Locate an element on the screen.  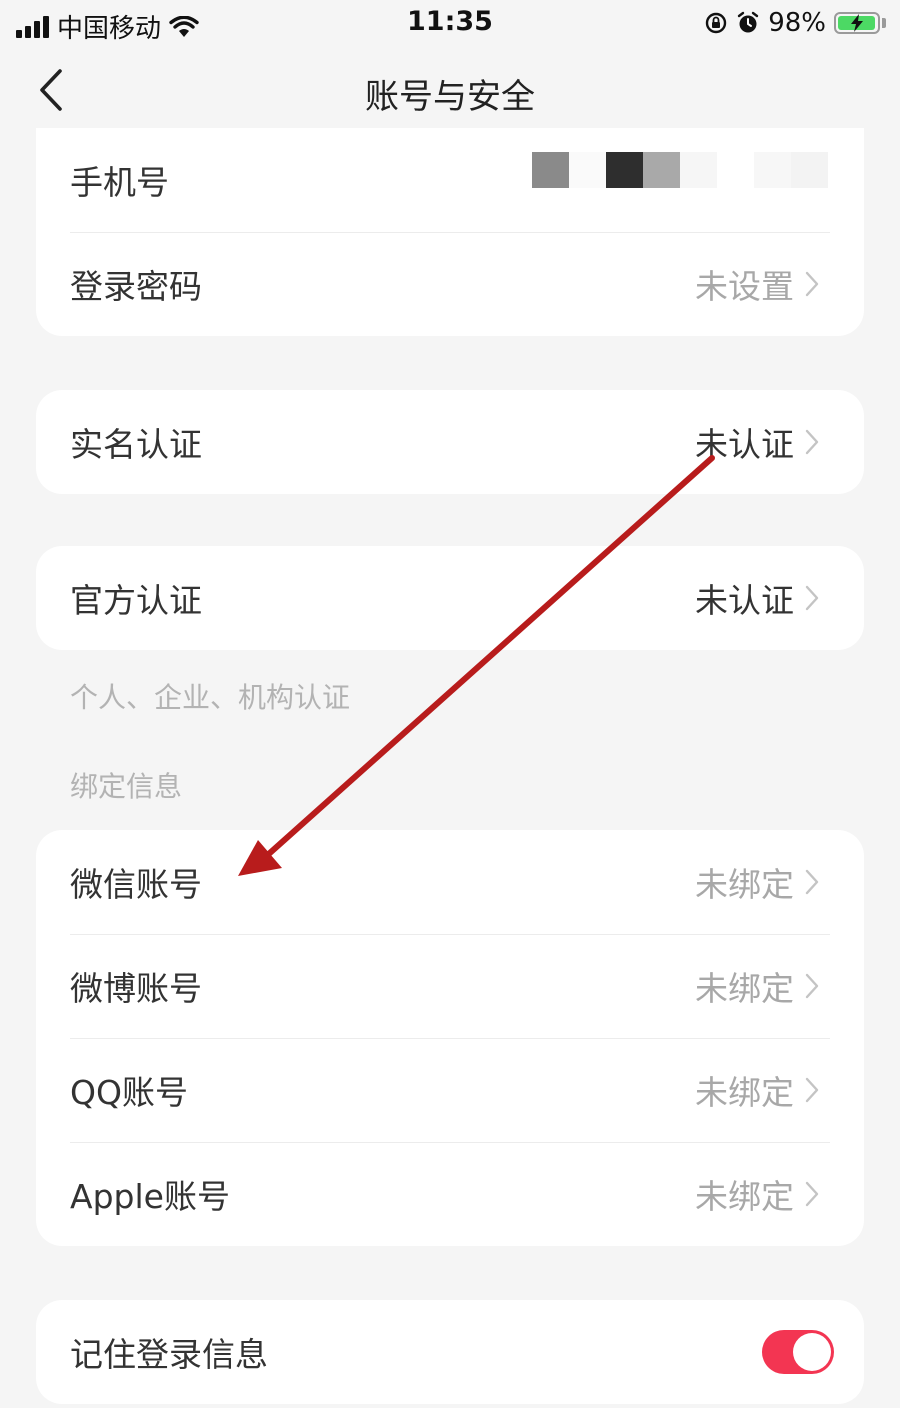
status-right: 98% is located at coordinates (795, 23).